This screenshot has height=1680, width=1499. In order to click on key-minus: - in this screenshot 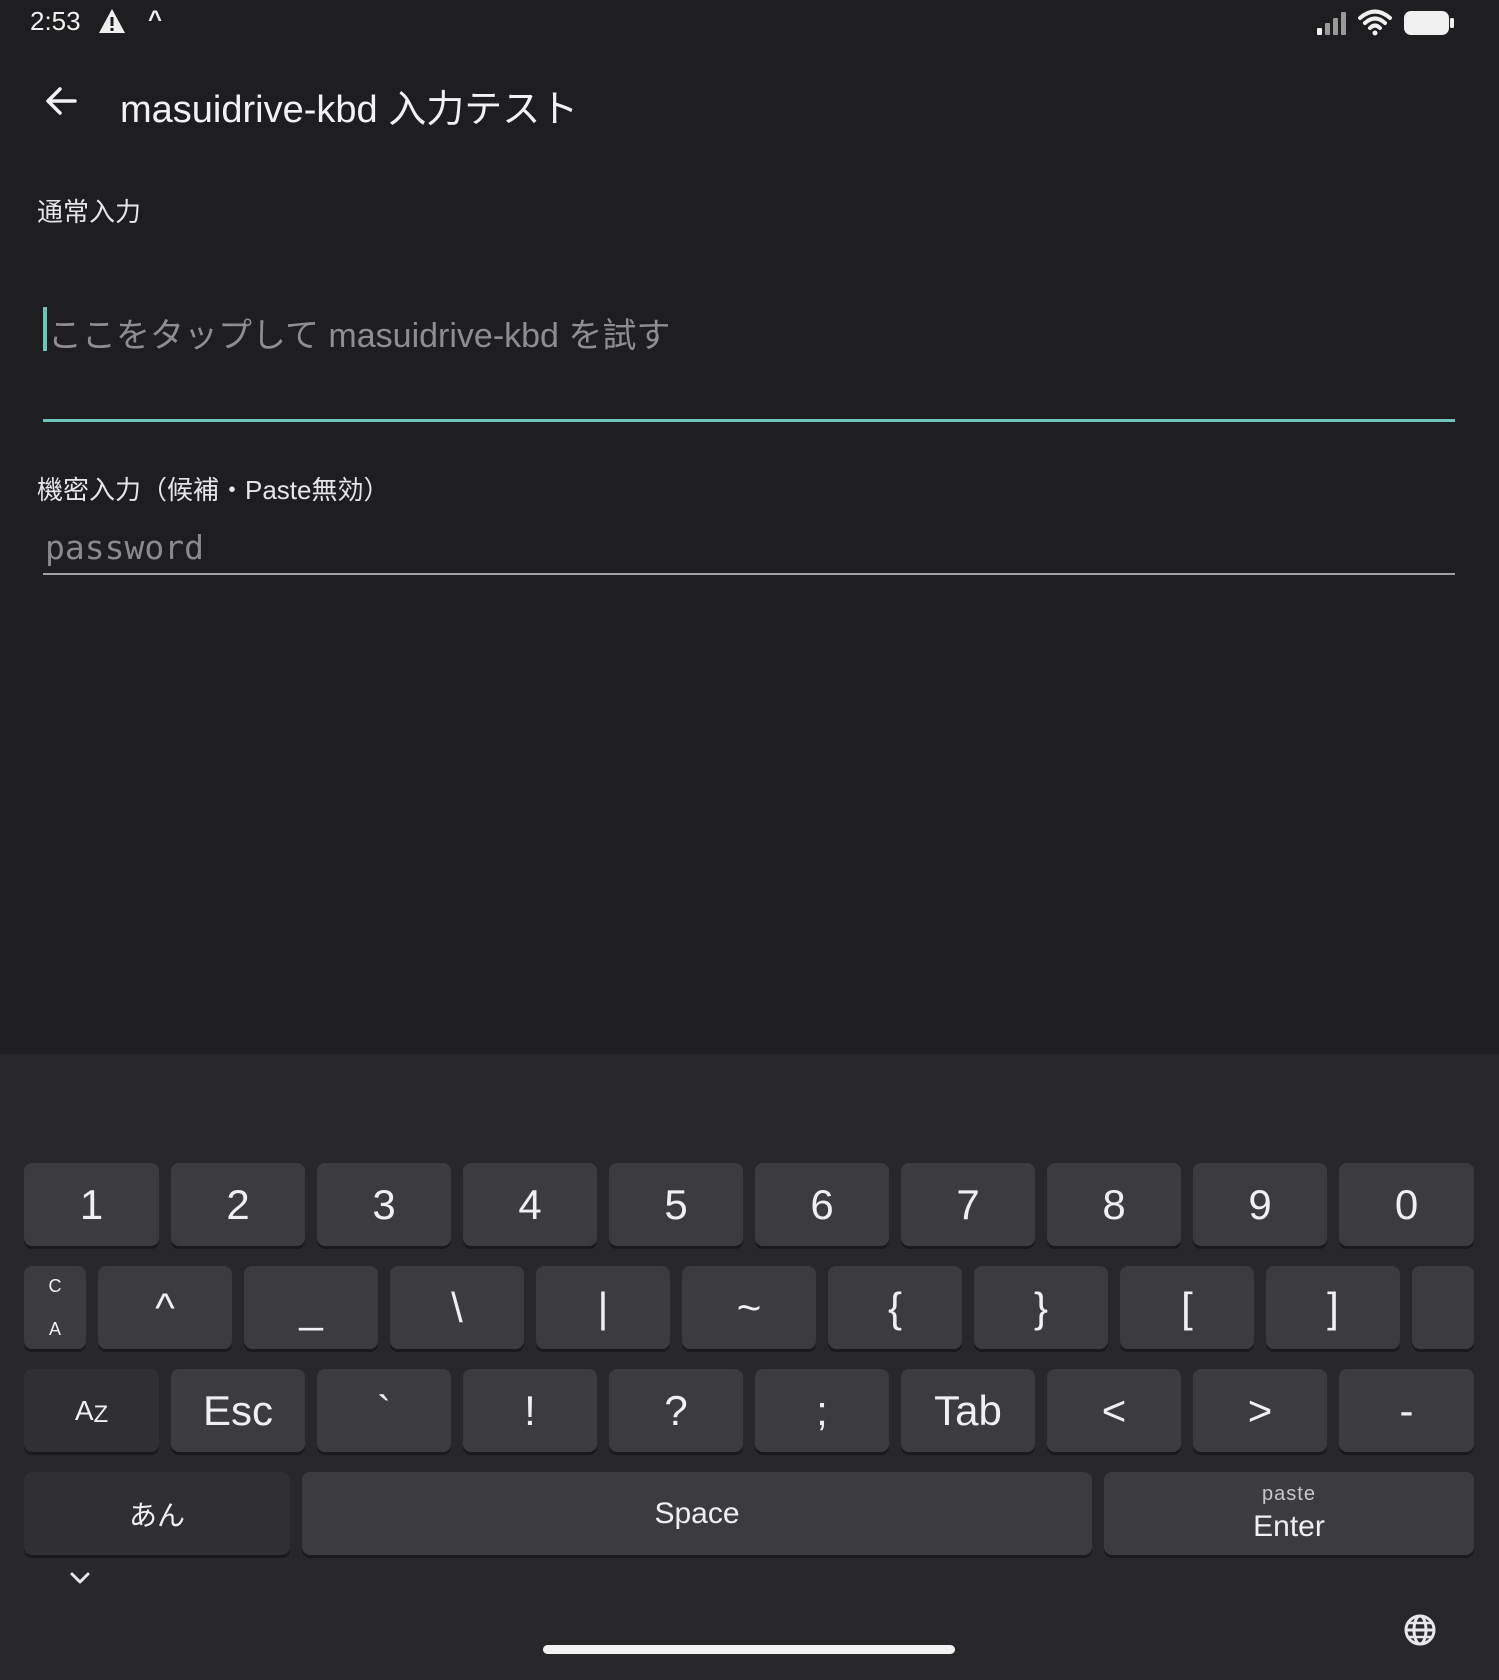, I will do `click(1406, 1410)`.